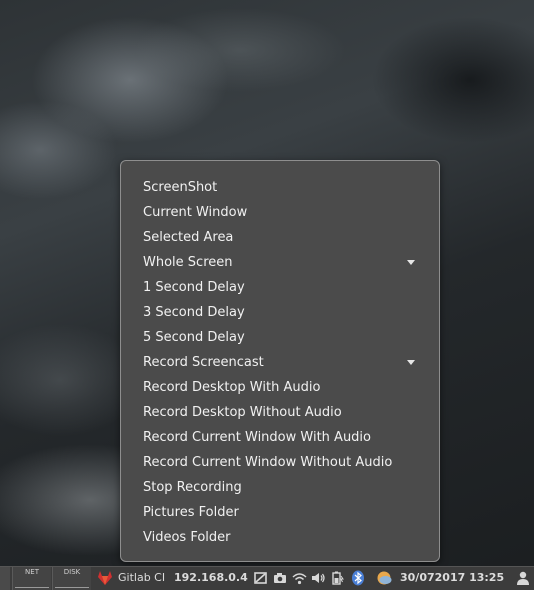 This screenshot has height=590, width=534. What do you see at coordinates (232, 387) in the screenshot?
I see `menu-item-label: Record Desktop With Audio` at bounding box center [232, 387].